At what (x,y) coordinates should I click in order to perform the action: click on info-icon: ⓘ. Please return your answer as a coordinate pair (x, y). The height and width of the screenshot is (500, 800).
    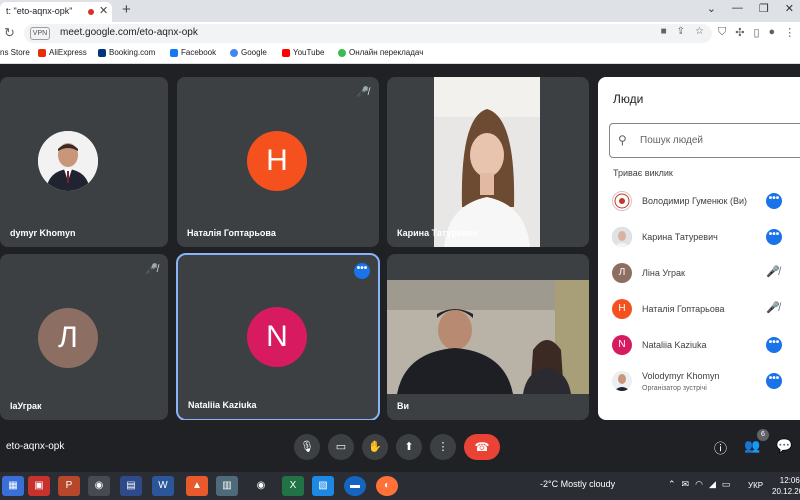
    Looking at the image, I should click on (720, 447).